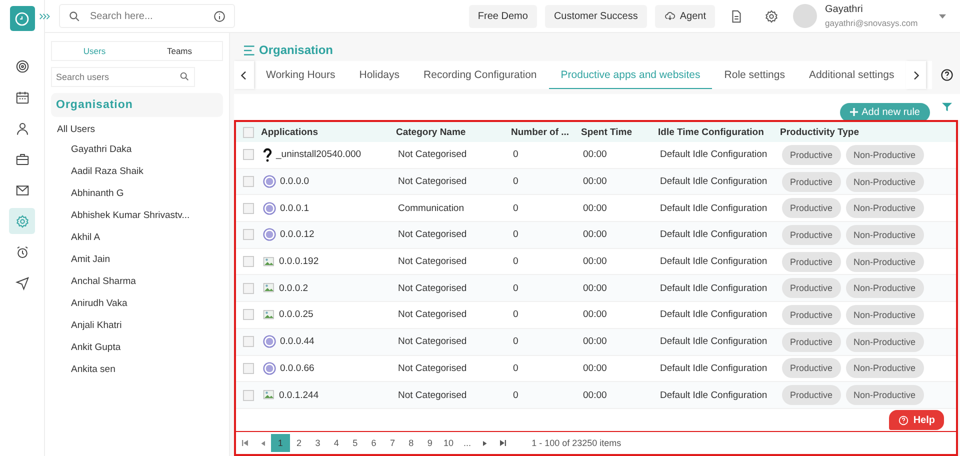 The image size is (960, 456). Describe the element at coordinates (137, 128) in the screenshot. I see `group-item: All Users` at that location.